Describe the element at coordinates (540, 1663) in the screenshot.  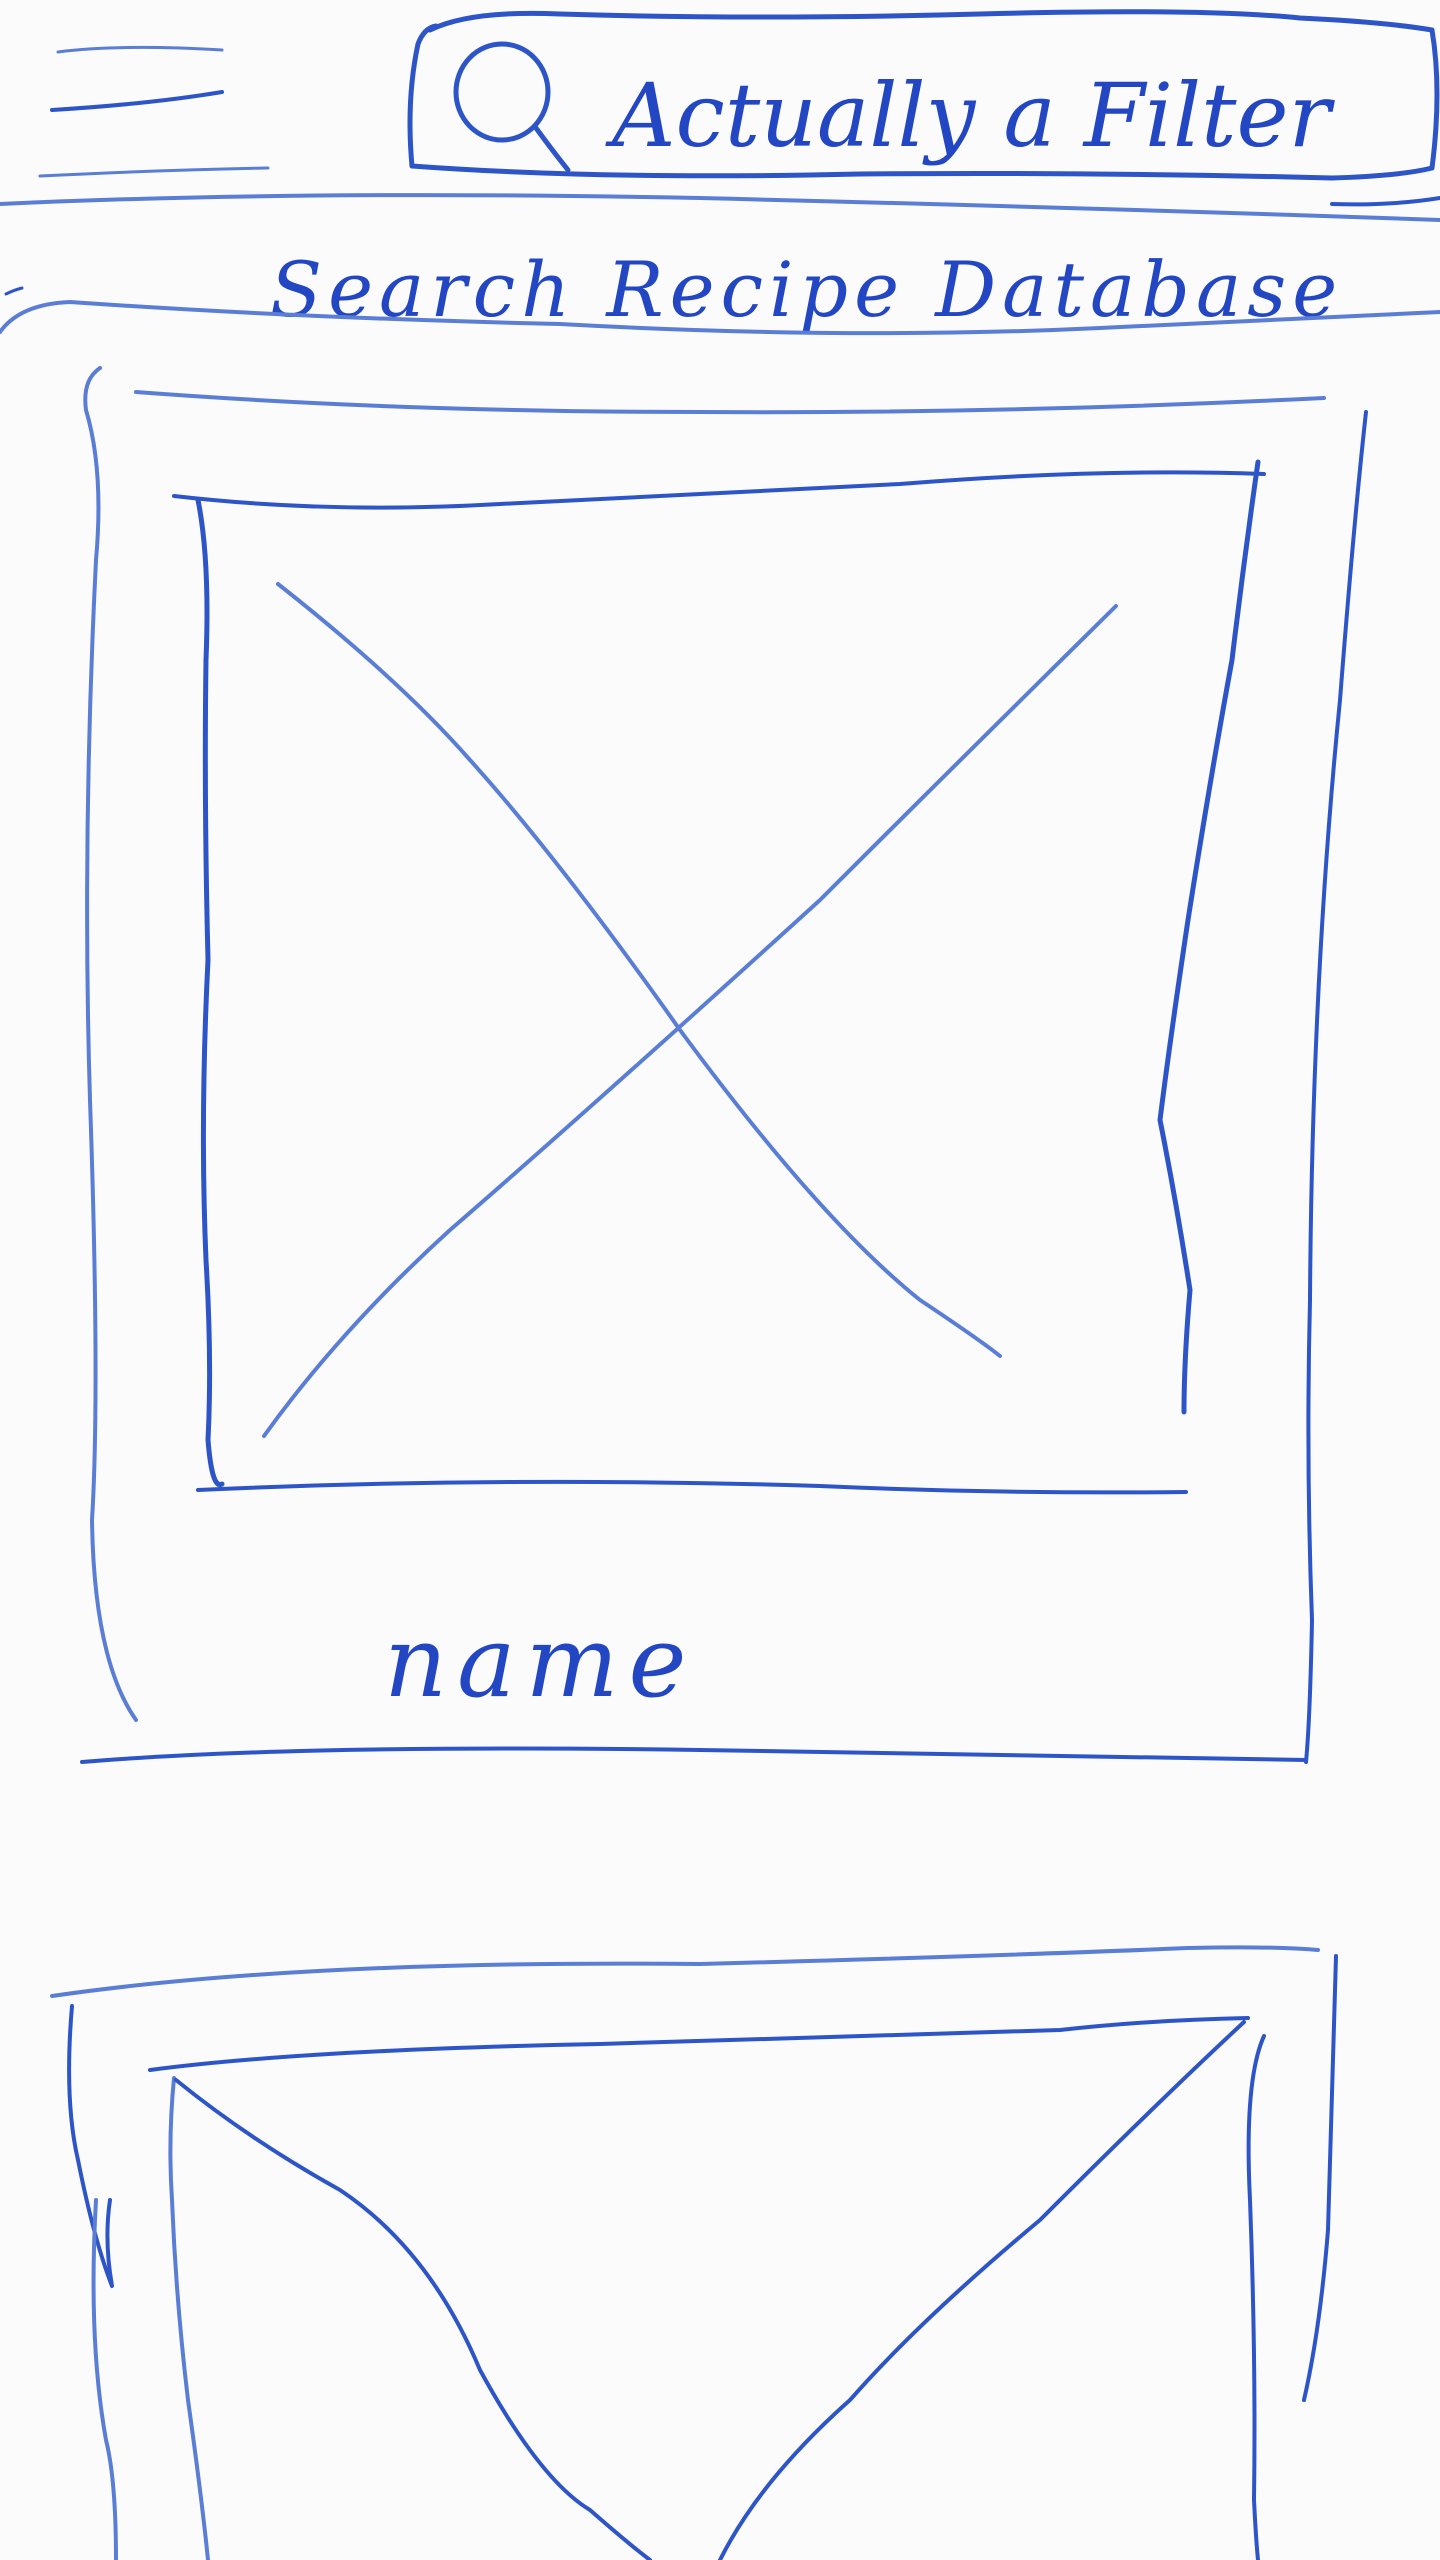
I see `recipe-name: name` at that location.